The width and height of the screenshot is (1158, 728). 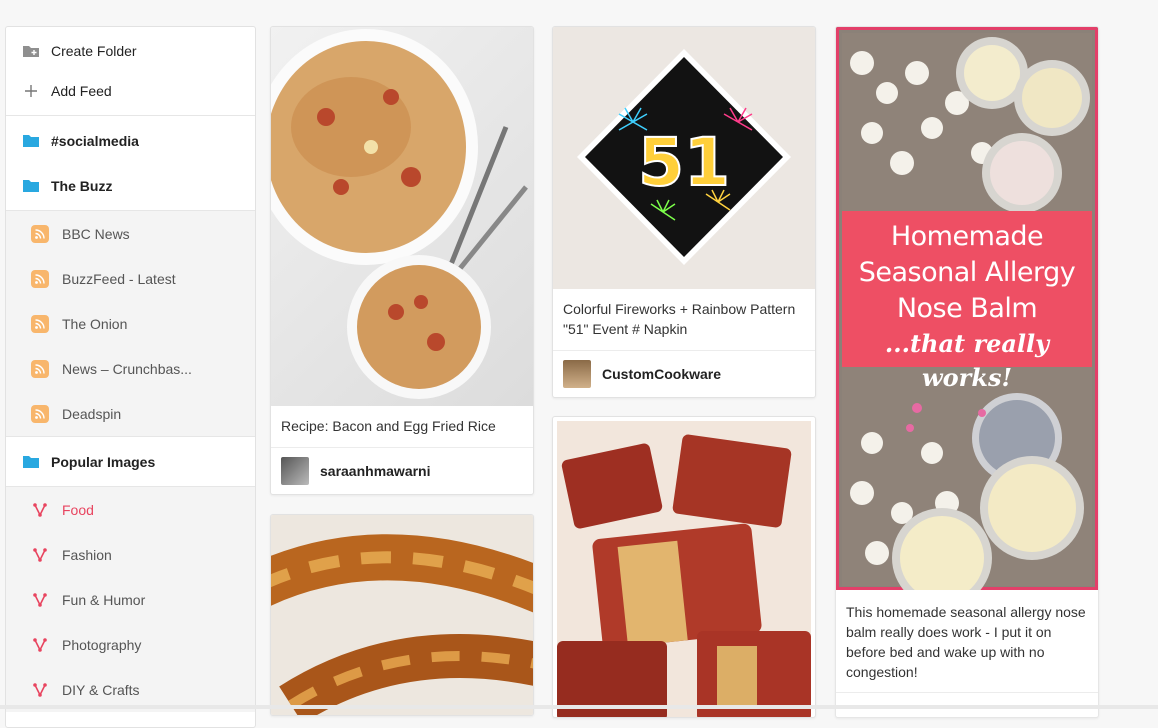 I want to click on overlay-line: Homemade, so click(x=967, y=236).